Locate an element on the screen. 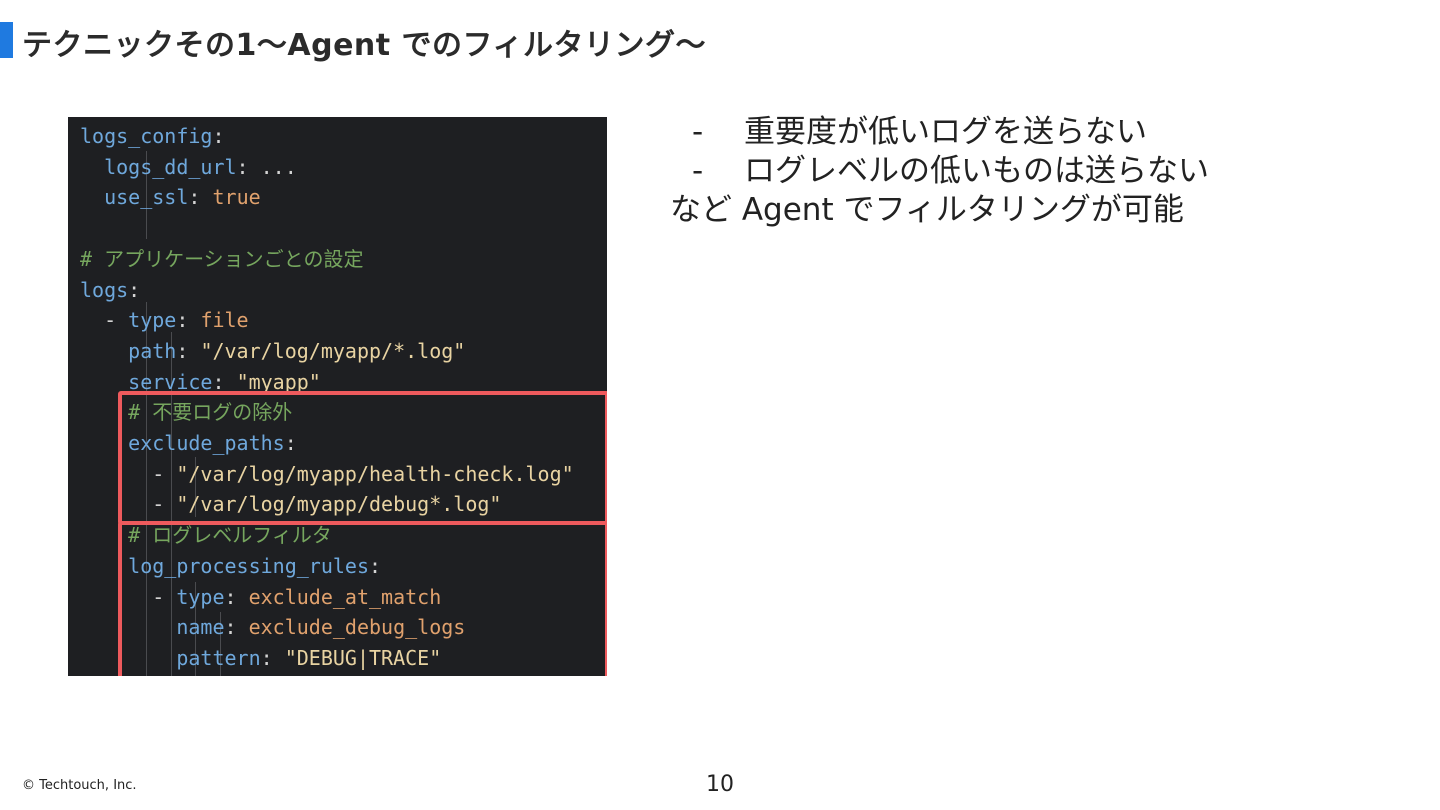  code-token: file is located at coordinates (224, 320).